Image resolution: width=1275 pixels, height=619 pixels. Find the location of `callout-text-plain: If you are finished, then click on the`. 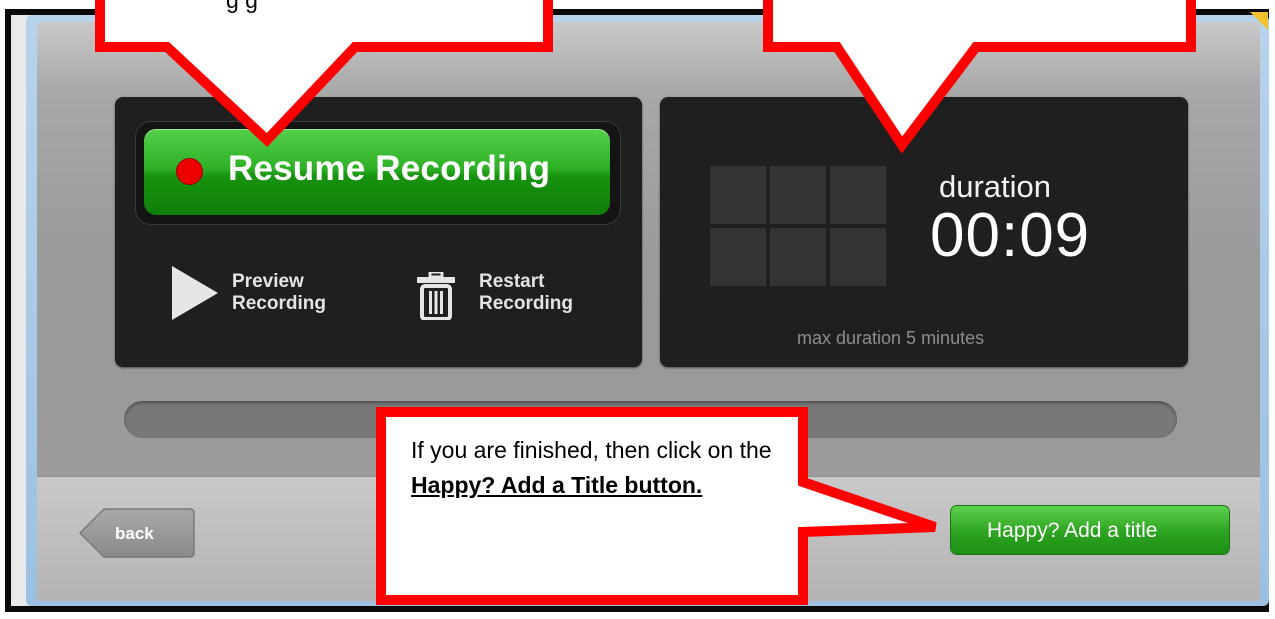

callout-text-plain: If you are finished, then click on the is located at coordinates (591, 450).